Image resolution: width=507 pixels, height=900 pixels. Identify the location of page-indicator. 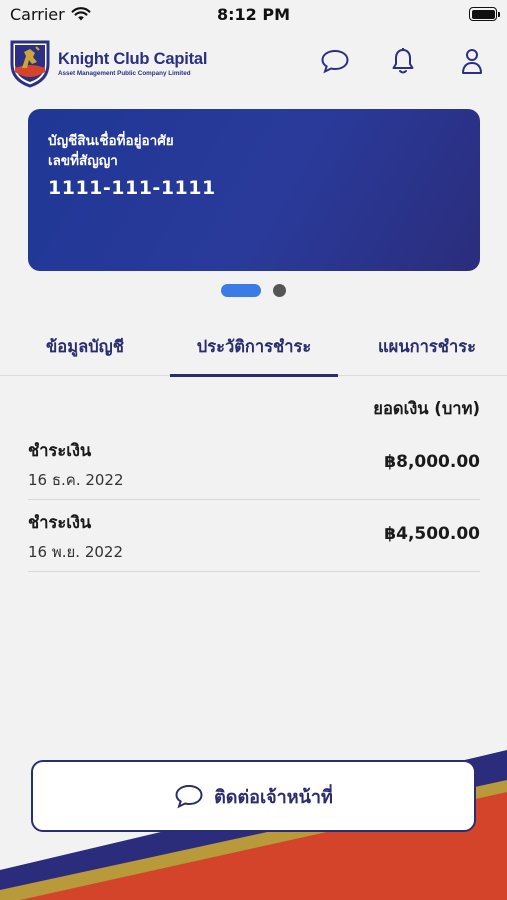
(253, 290).